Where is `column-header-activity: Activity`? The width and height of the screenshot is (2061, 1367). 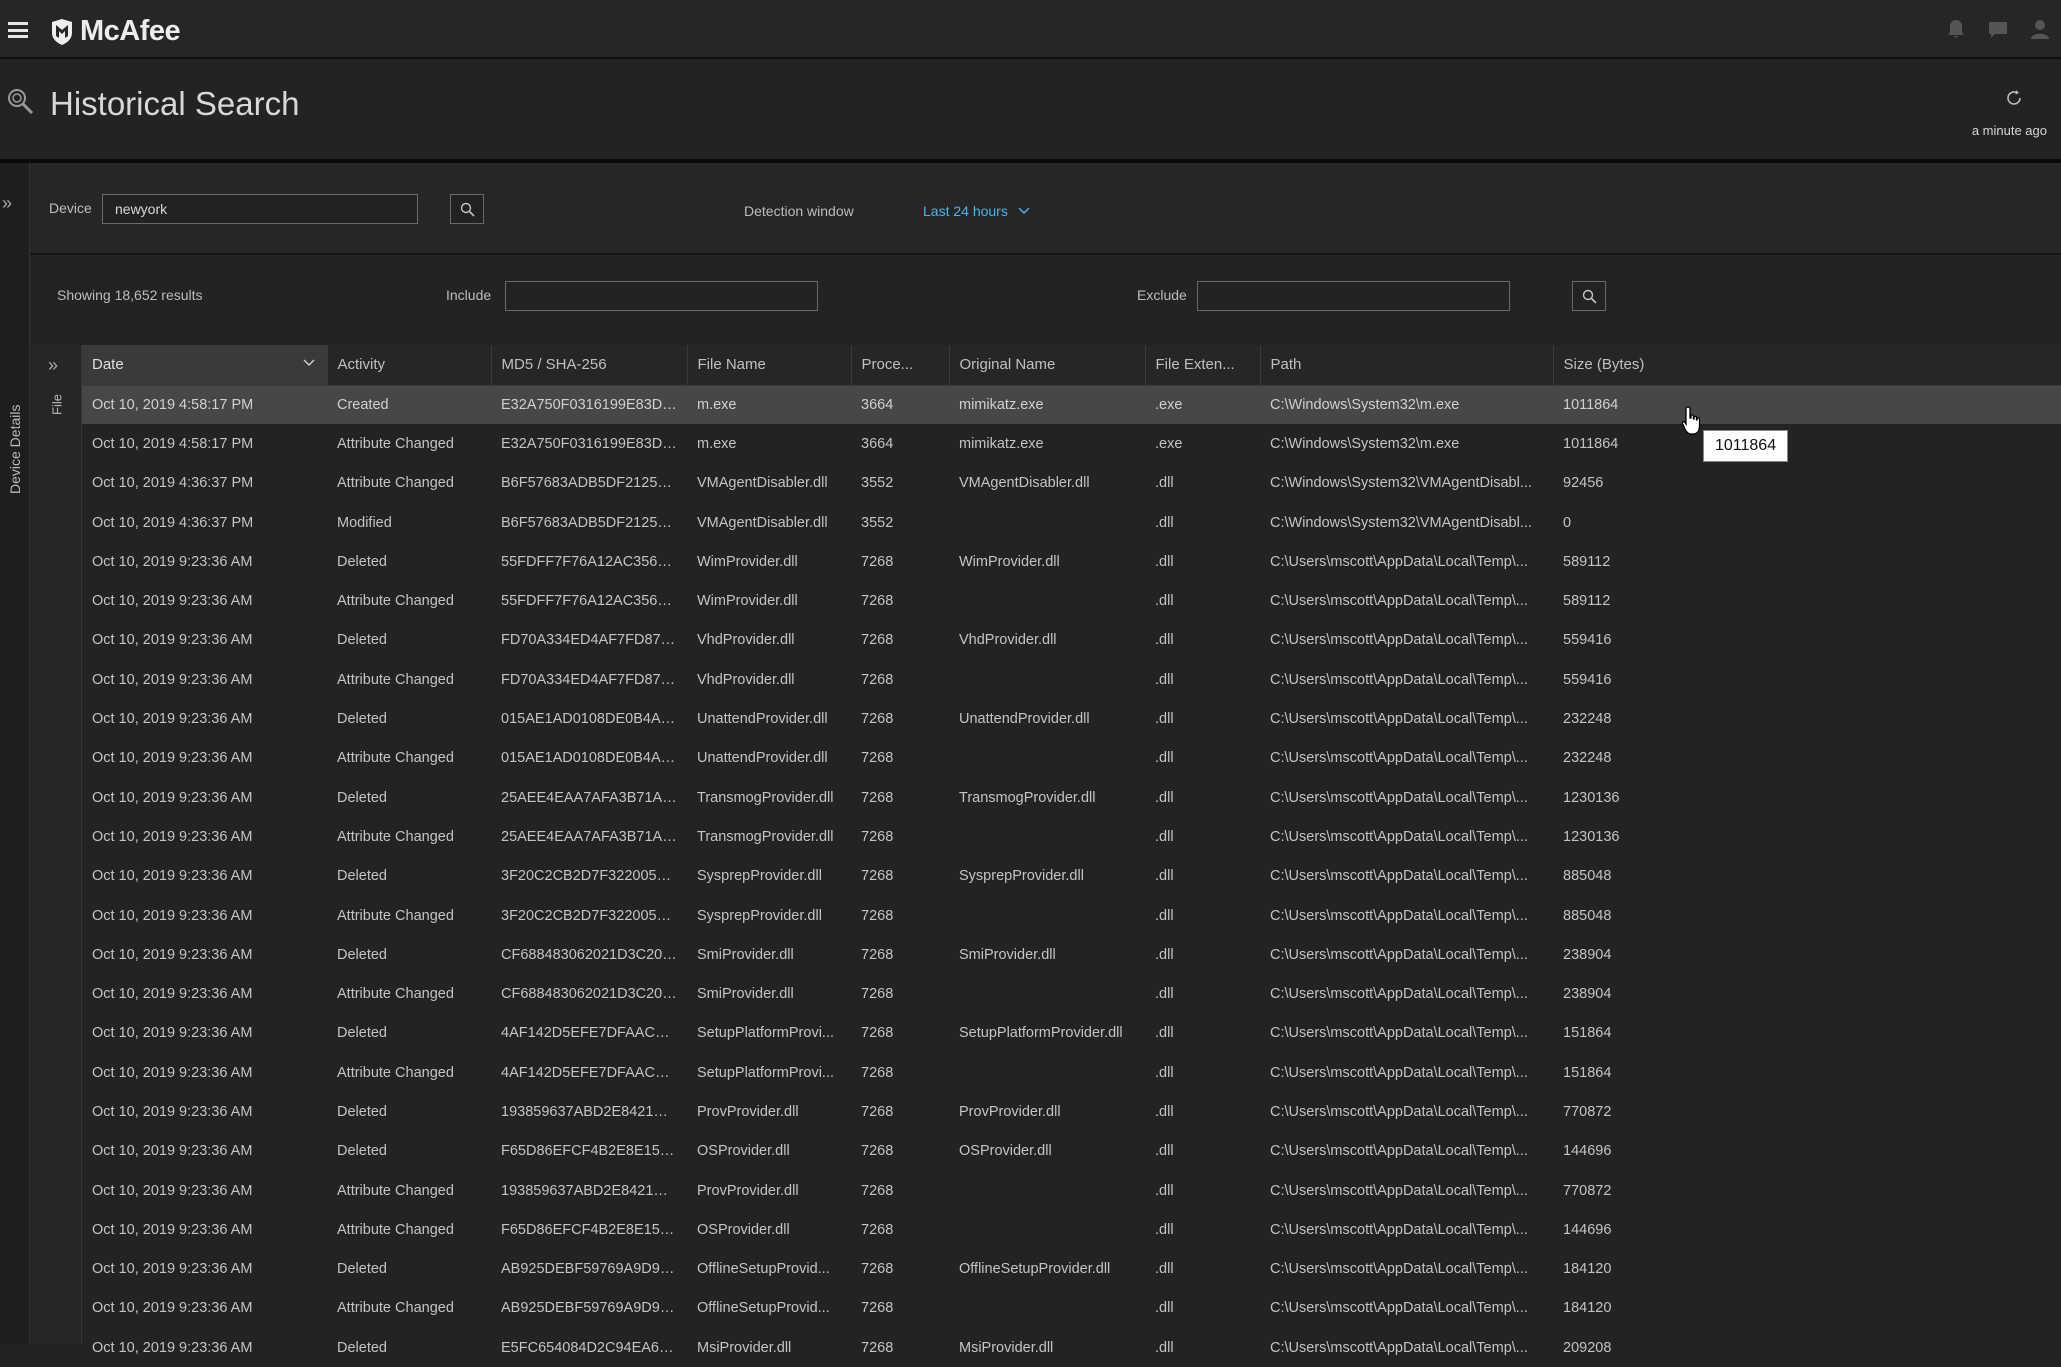
column-header-activity: Activity is located at coordinates (409, 365).